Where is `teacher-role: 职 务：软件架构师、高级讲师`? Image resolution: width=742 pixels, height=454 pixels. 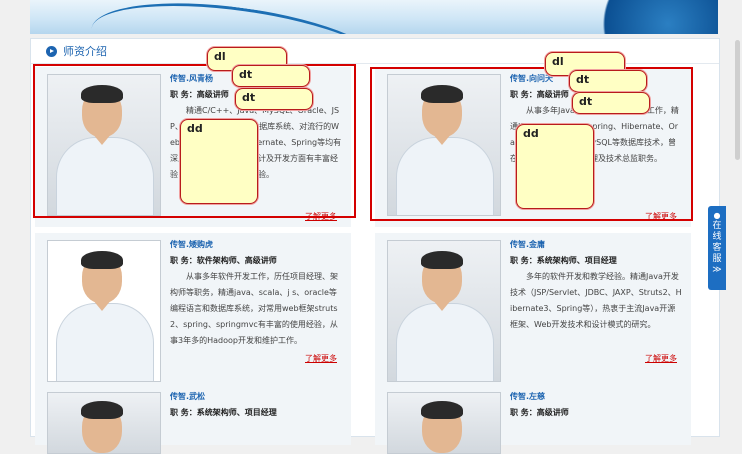
teacher-role: 职 务：软件架构师、高级讲师 is located at coordinates (223, 260).